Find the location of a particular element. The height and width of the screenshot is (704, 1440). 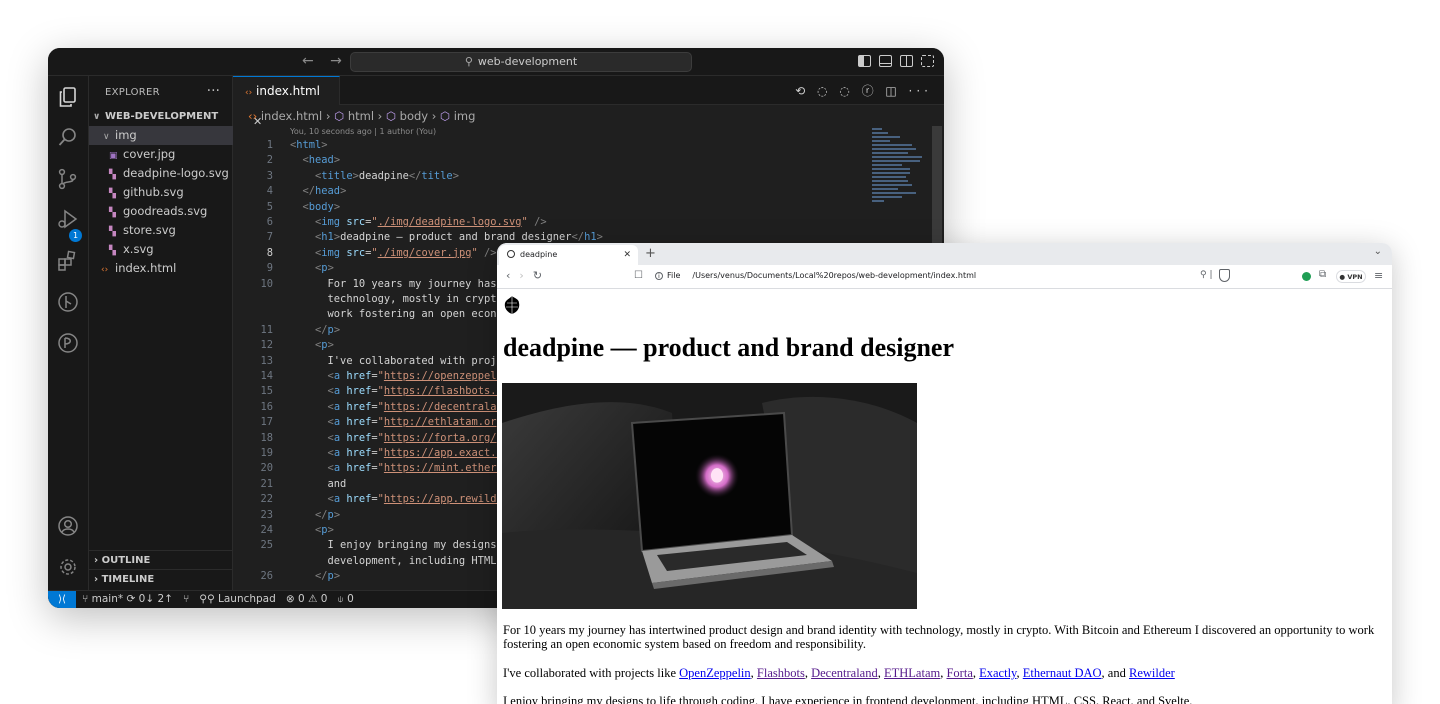

tree-item-index-html: ‹› index.html is located at coordinates (161, 268).